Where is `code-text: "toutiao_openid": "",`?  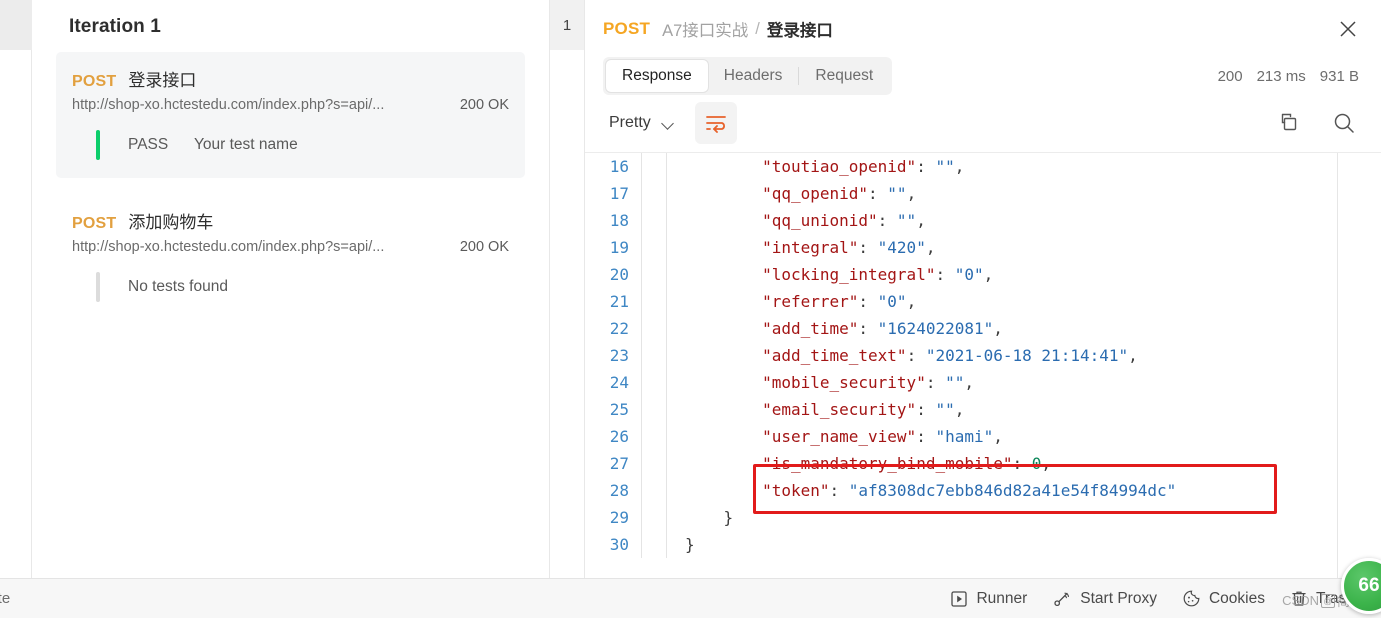 code-text: "toutiao_openid": "", is located at coordinates (863, 166).